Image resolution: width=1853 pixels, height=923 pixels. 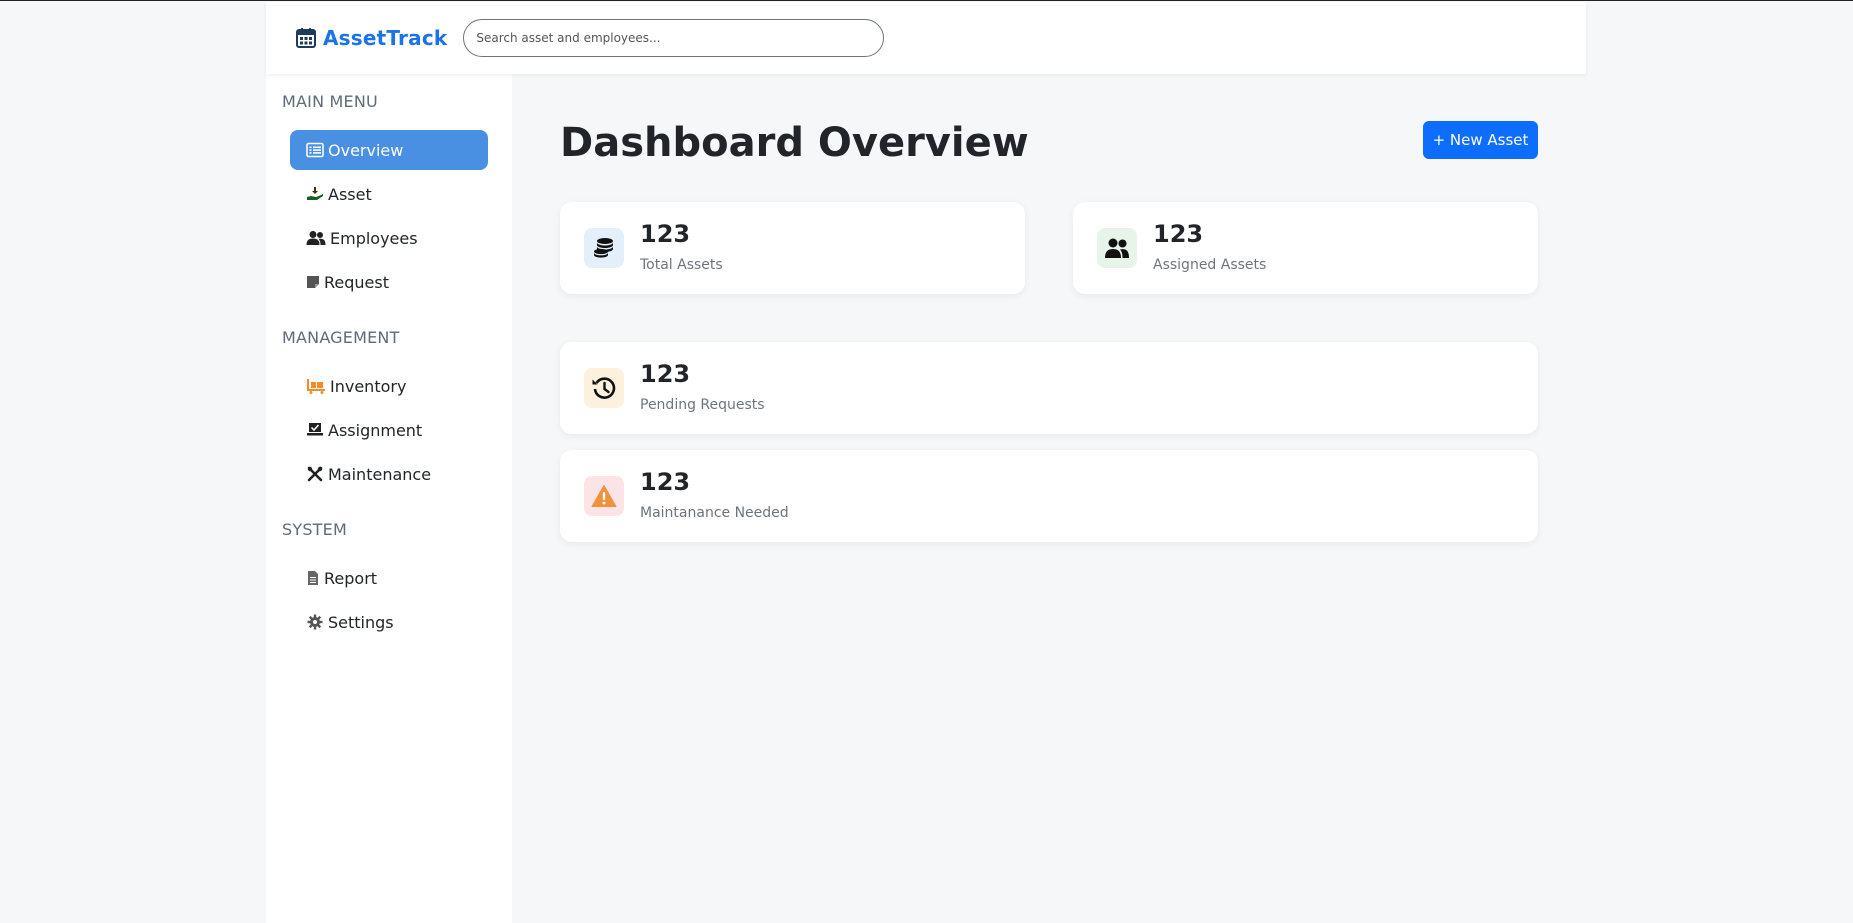 What do you see at coordinates (316, 386) in the screenshot?
I see `dolly-icon` at bounding box center [316, 386].